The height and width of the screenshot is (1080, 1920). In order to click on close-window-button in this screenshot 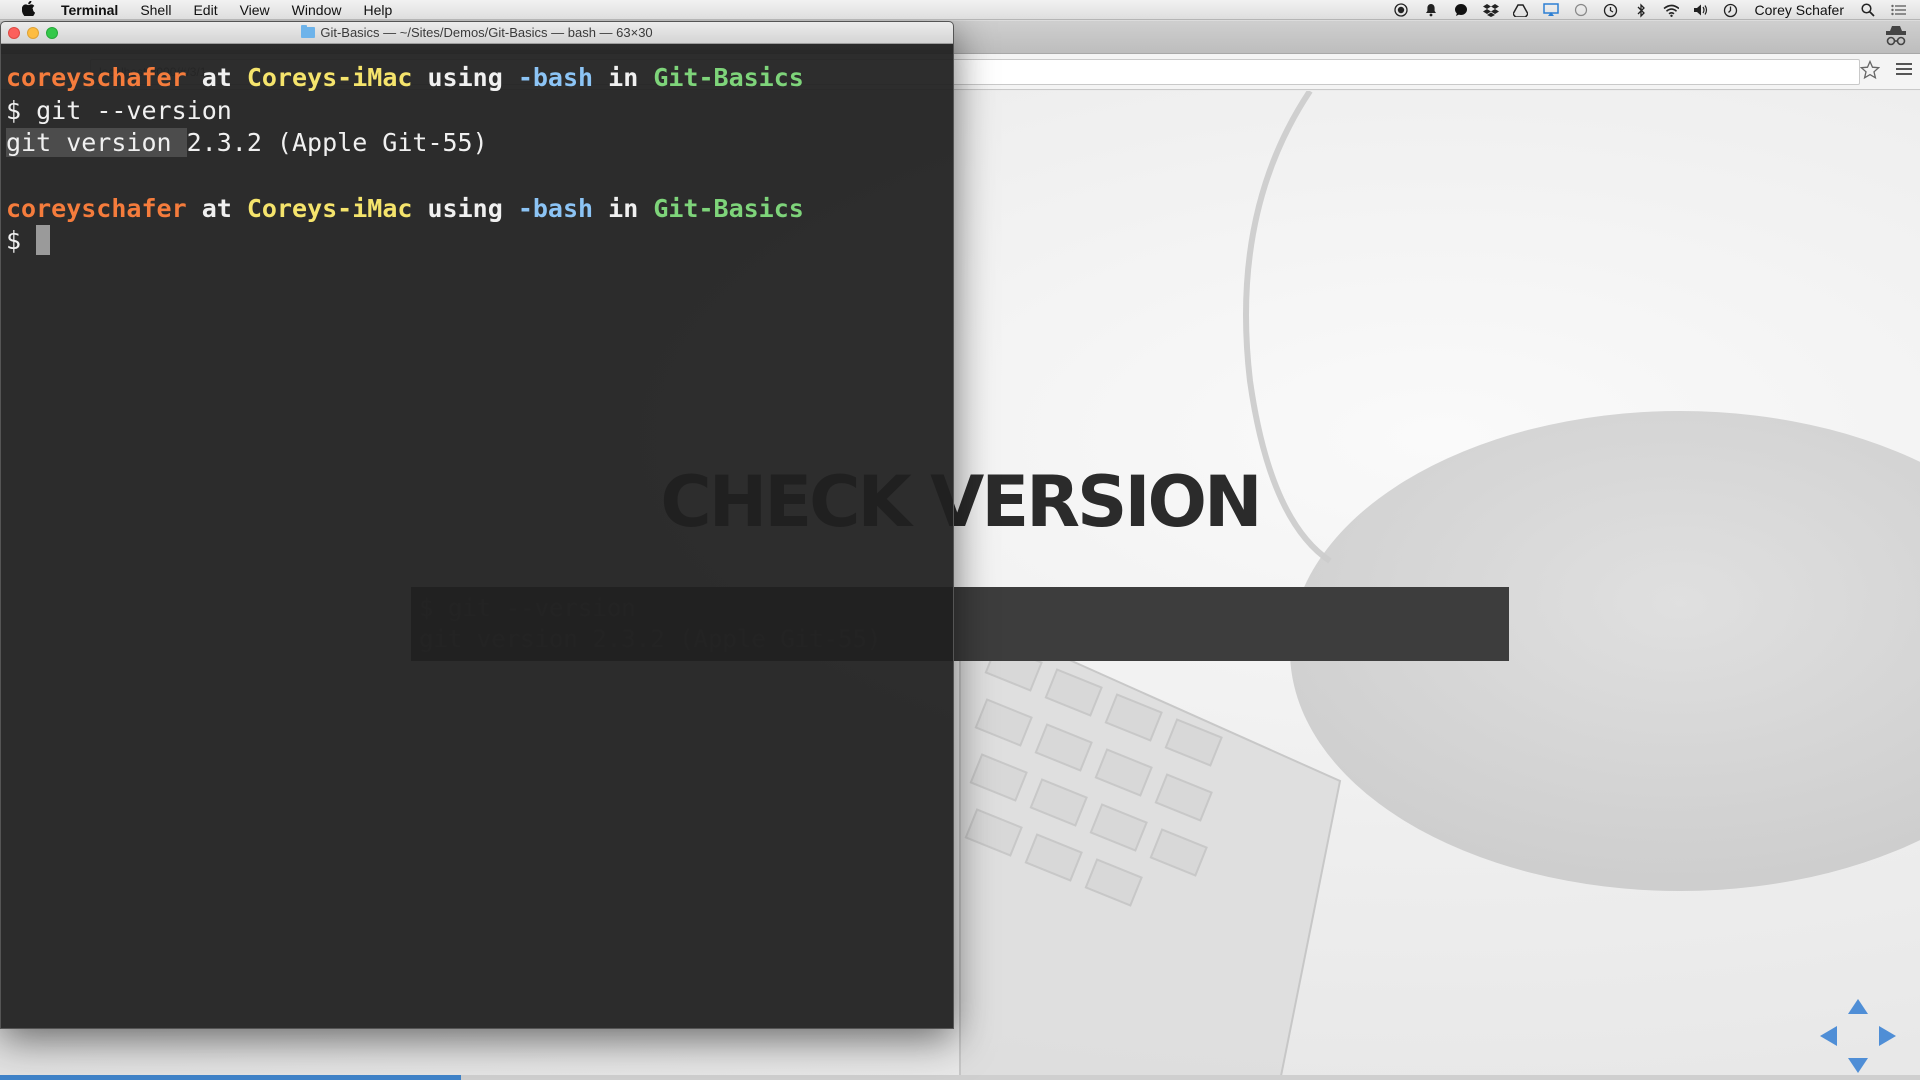, I will do `click(14, 33)`.